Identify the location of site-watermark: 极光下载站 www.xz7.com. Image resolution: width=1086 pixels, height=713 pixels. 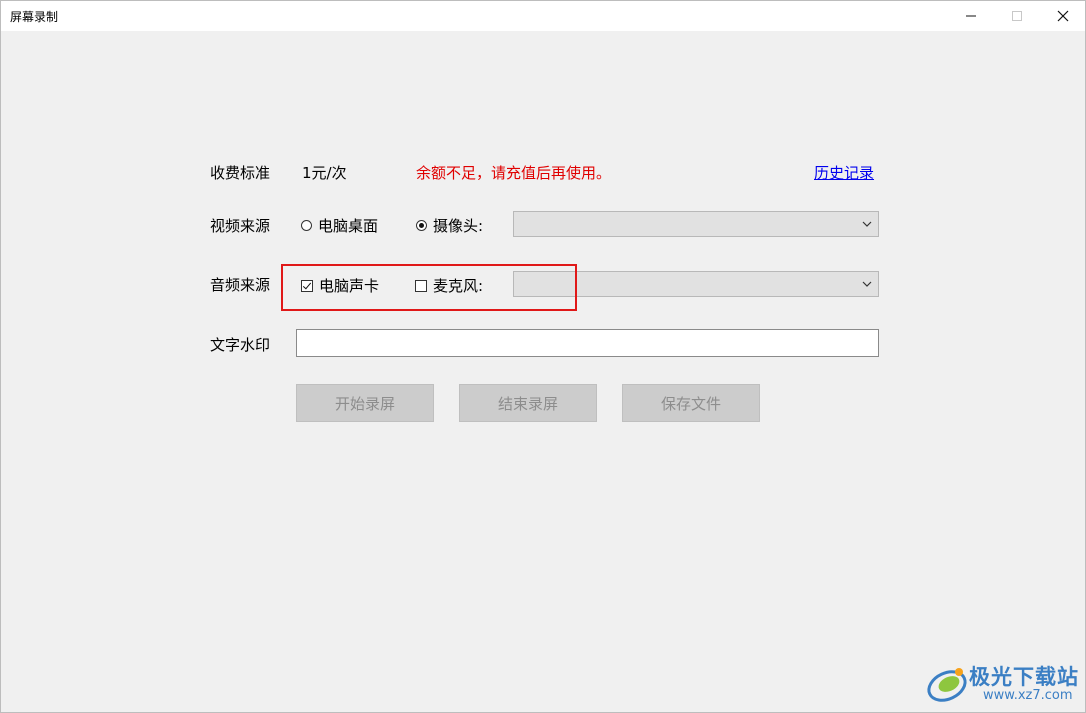
(1001, 684).